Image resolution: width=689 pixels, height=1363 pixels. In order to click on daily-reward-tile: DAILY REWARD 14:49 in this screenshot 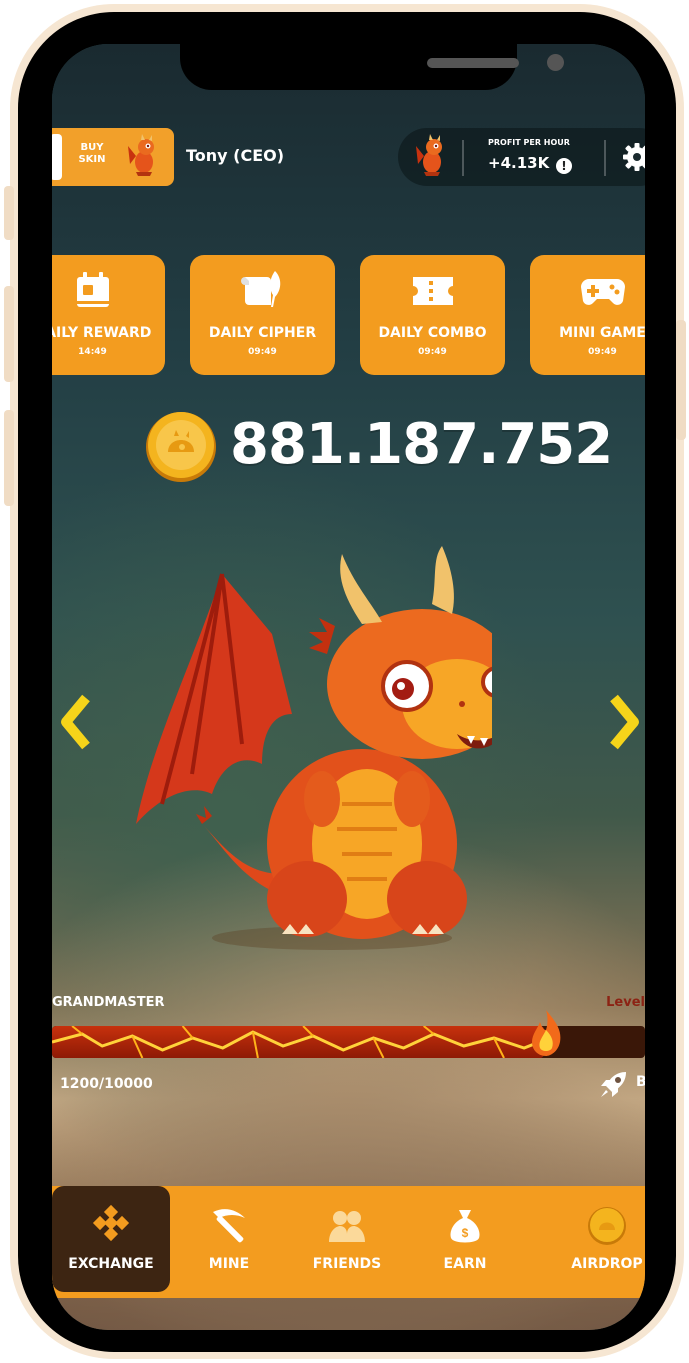, I will do `click(108, 315)`.